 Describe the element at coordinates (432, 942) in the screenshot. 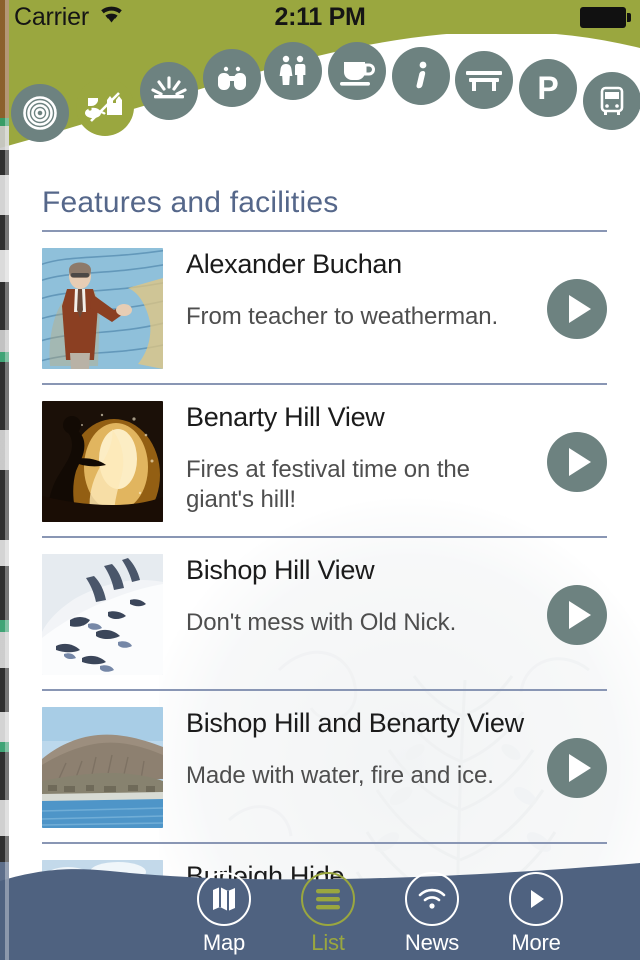

I see `tab-label: News` at that location.